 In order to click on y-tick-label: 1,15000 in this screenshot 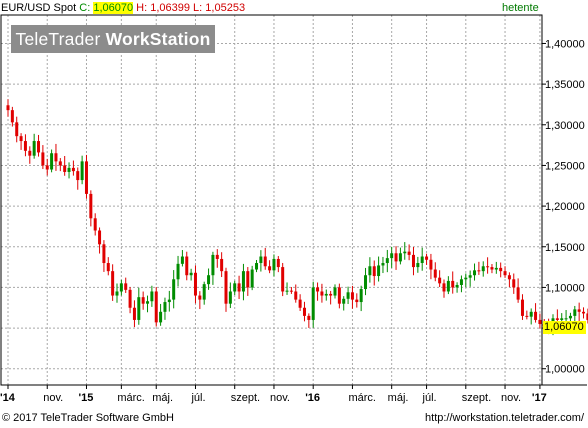, I will do `click(565, 248)`.